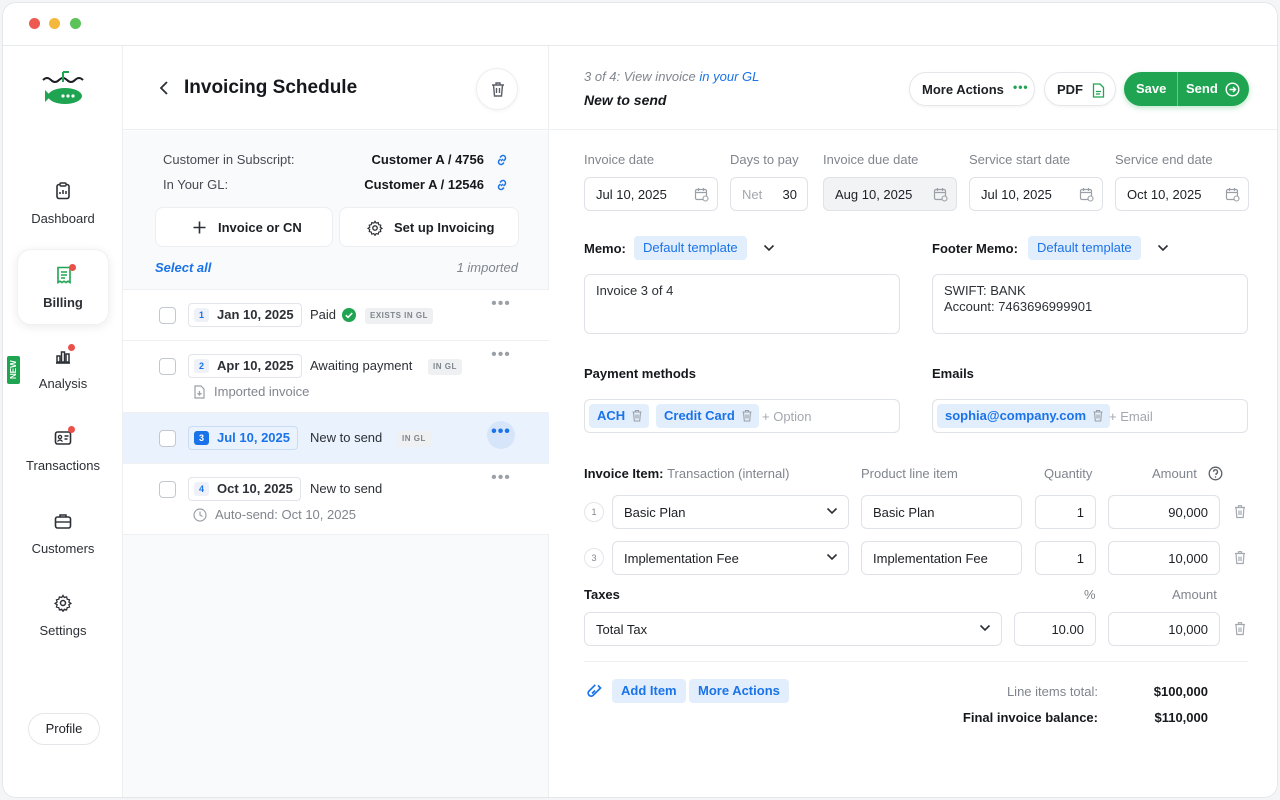  Describe the element at coordinates (34, 23) in the screenshot. I see `close-window-button` at that location.